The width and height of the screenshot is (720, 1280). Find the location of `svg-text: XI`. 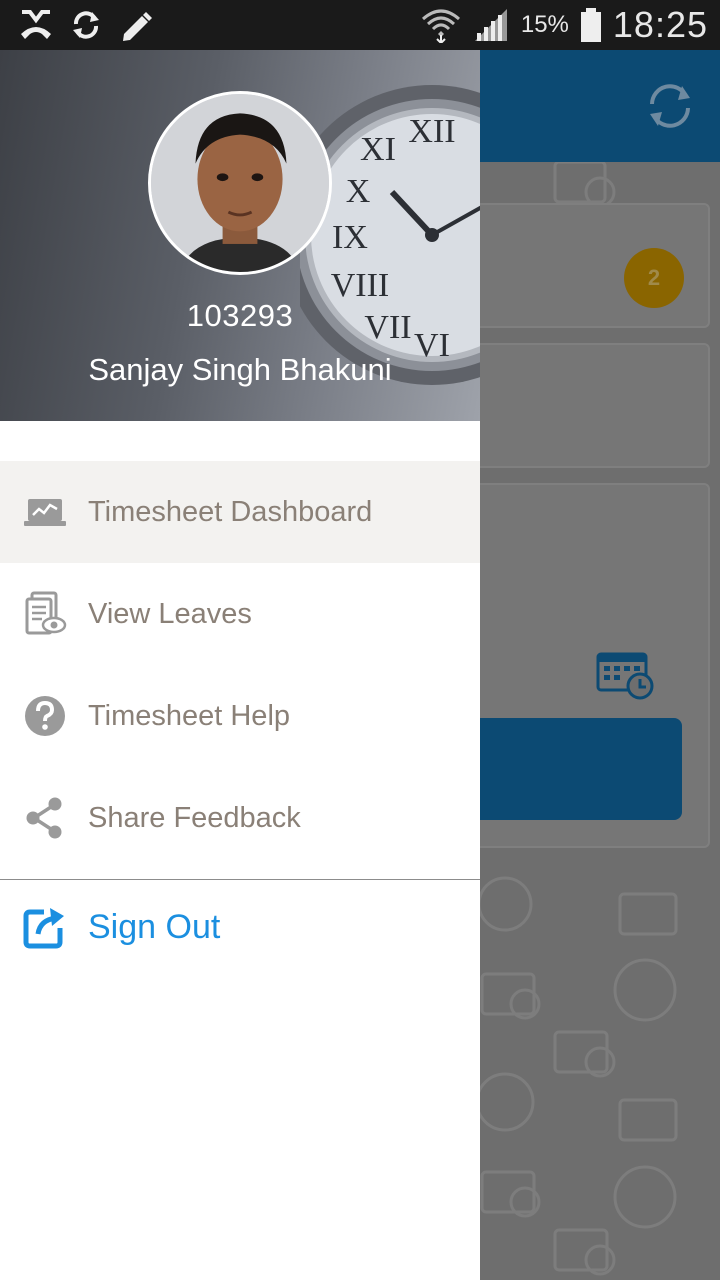

svg-text: XI is located at coordinates (378, 149).